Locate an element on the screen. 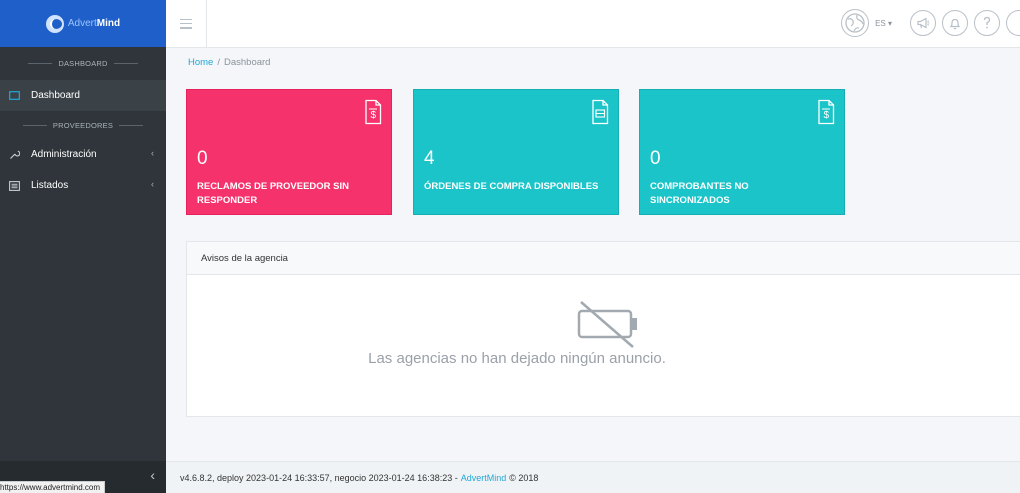 Image resolution: width=1020 pixels, height=493 pixels. brand-logo: AdvertMind is located at coordinates (83, 23).